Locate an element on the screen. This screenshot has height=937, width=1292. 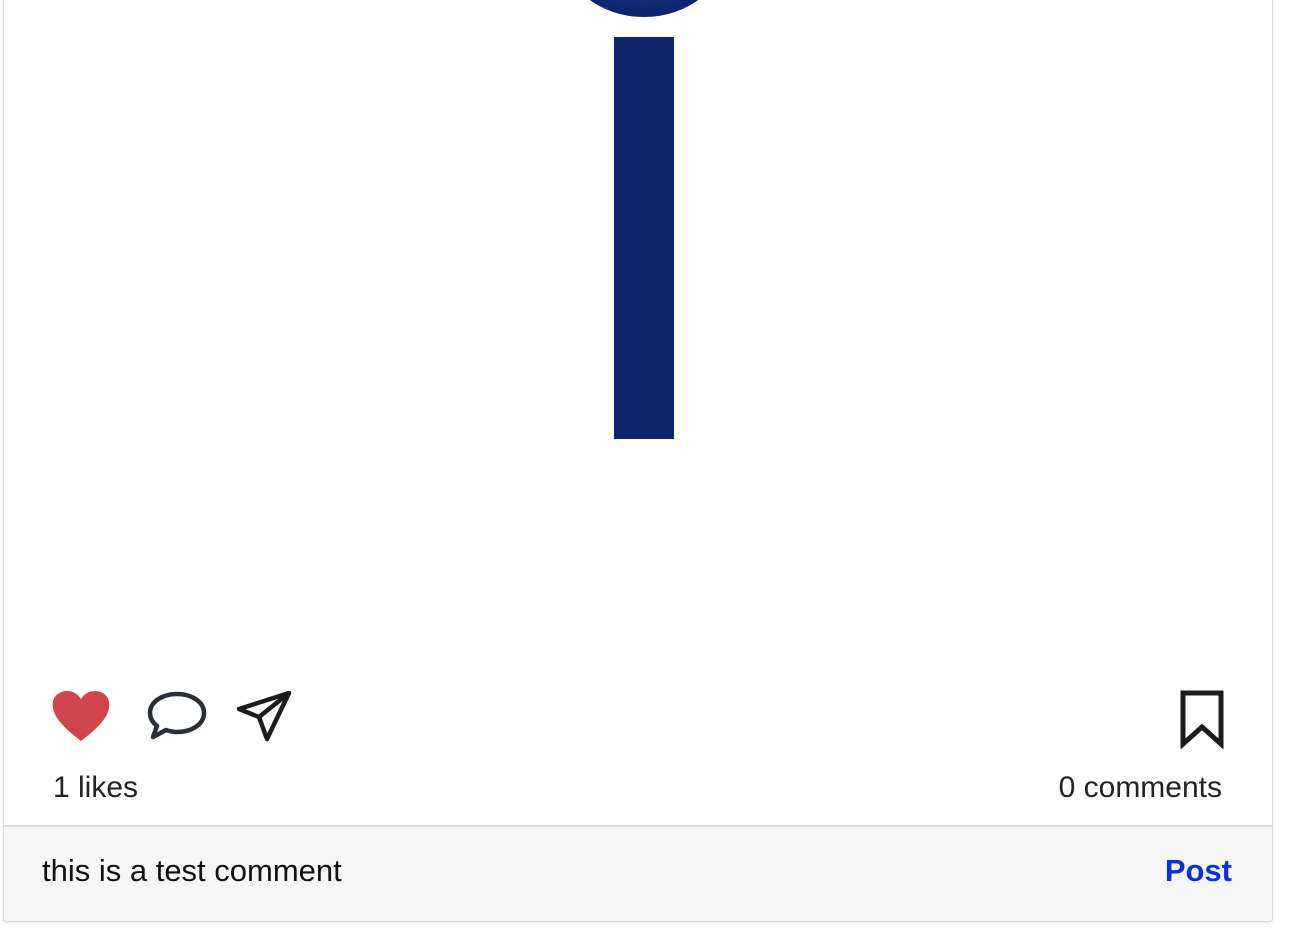
info-icon-stem is located at coordinates (644, 238).